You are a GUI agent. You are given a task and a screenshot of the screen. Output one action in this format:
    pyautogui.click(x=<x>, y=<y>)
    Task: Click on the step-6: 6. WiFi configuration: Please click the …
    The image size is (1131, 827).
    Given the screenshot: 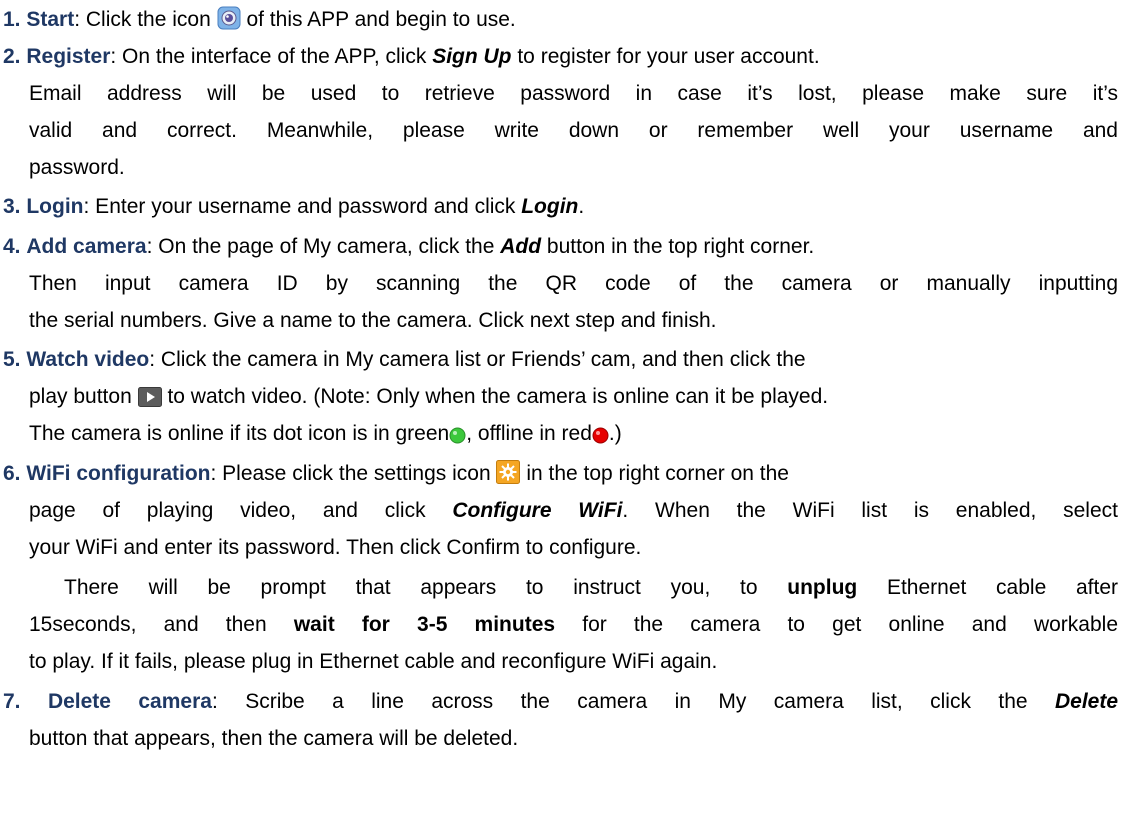 What is the action you would take?
    pyautogui.click(x=396, y=474)
    